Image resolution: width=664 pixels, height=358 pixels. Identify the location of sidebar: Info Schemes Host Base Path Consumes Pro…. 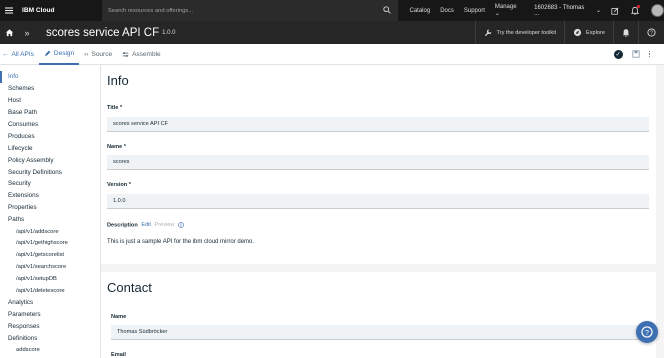
(50, 211).